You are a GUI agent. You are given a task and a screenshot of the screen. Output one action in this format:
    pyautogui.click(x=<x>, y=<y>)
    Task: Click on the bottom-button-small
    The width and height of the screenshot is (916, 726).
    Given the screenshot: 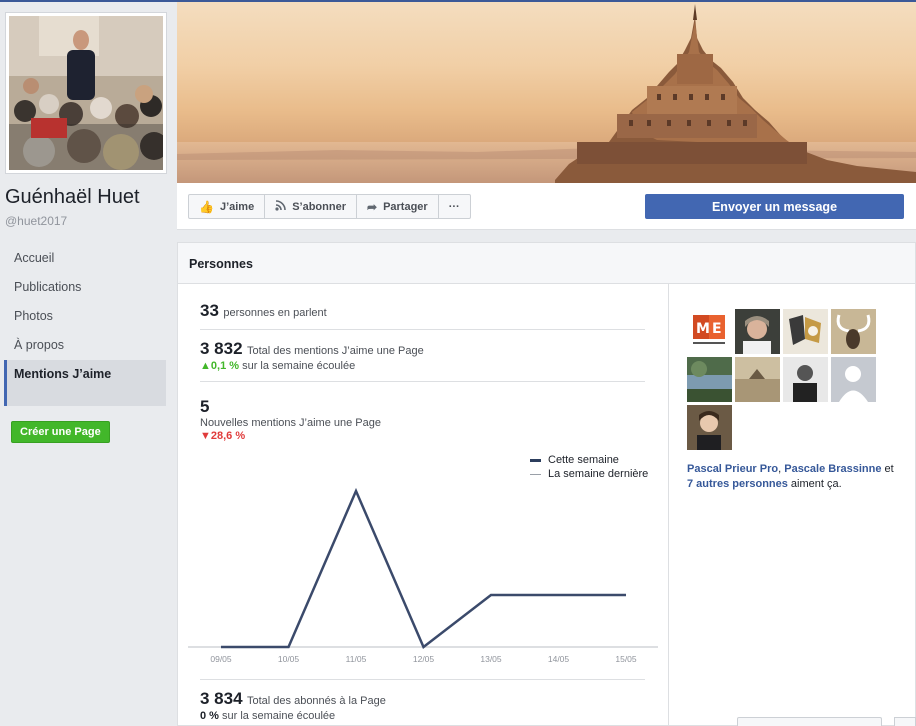 What is the action you would take?
    pyautogui.click(x=905, y=721)
    